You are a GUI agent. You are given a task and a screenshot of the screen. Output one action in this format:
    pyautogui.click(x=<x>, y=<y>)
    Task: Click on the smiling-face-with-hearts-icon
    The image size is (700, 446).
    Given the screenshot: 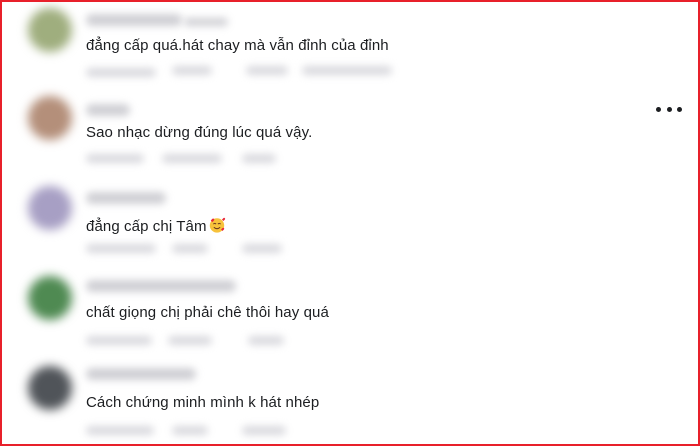 What is the action you would take?
    pyautogui.click(x=217, y=225)
    